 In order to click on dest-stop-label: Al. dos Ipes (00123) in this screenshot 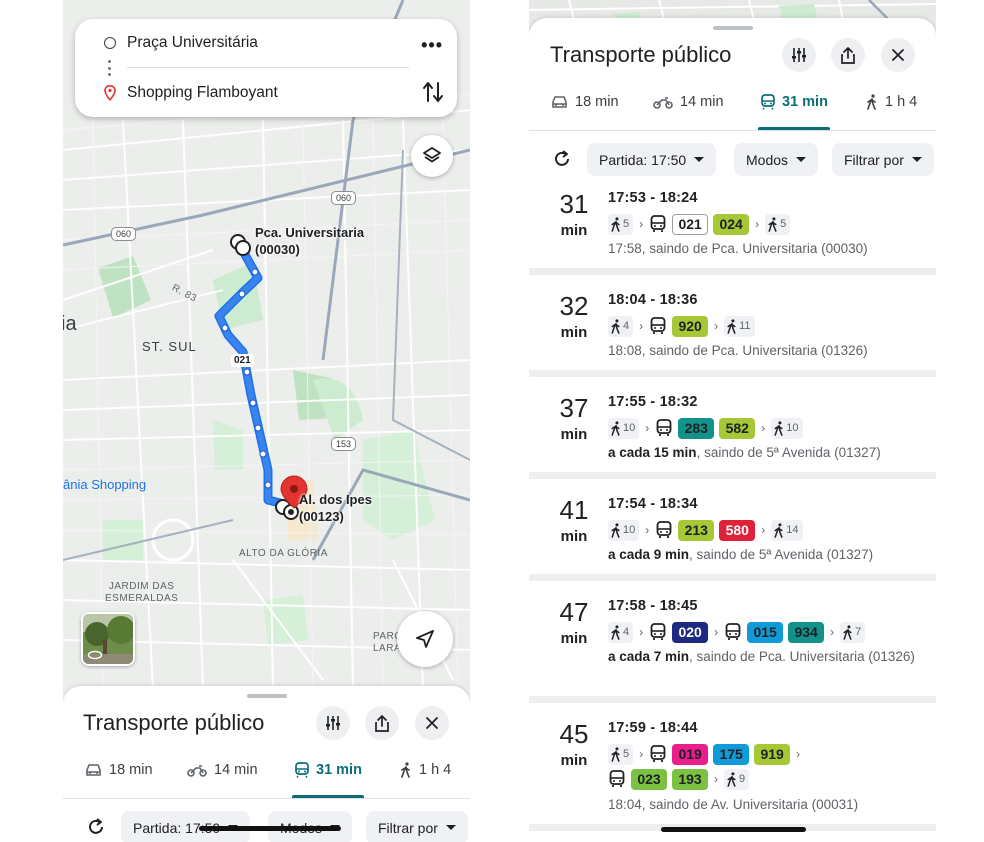, I will do `click(335, 508)`.